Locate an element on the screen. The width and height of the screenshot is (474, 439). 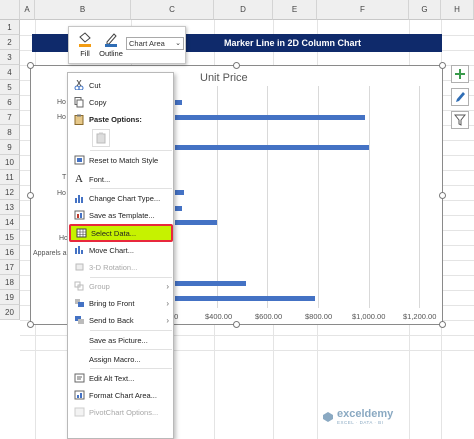
row-header: 15 is located at coordinates (10, 237).